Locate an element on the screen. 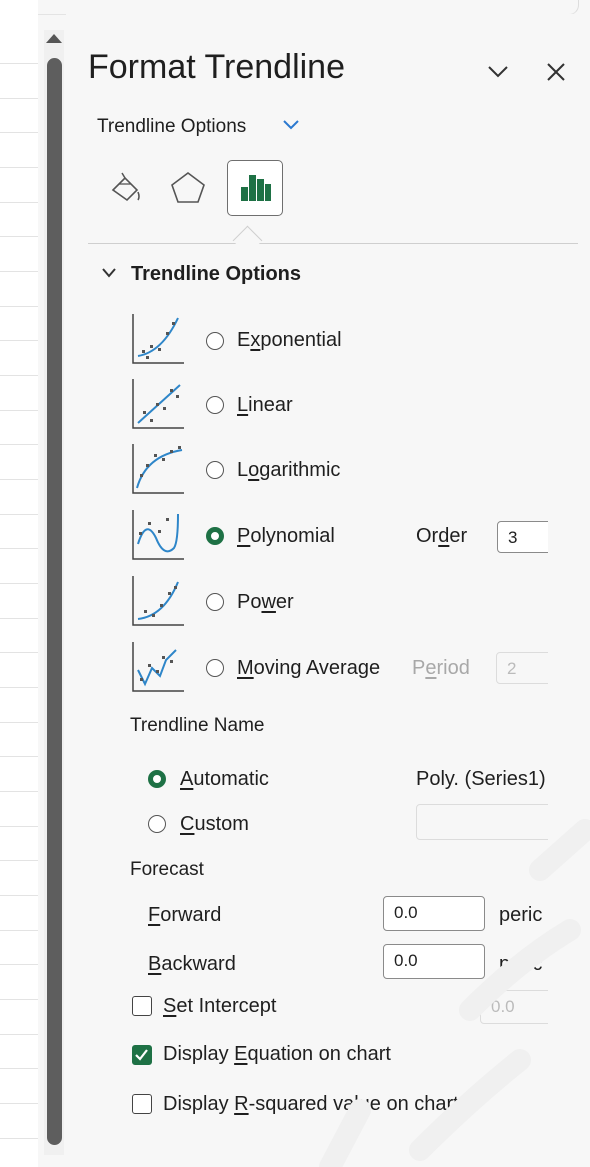  custom-name-input is located at coordinates (482, 822).